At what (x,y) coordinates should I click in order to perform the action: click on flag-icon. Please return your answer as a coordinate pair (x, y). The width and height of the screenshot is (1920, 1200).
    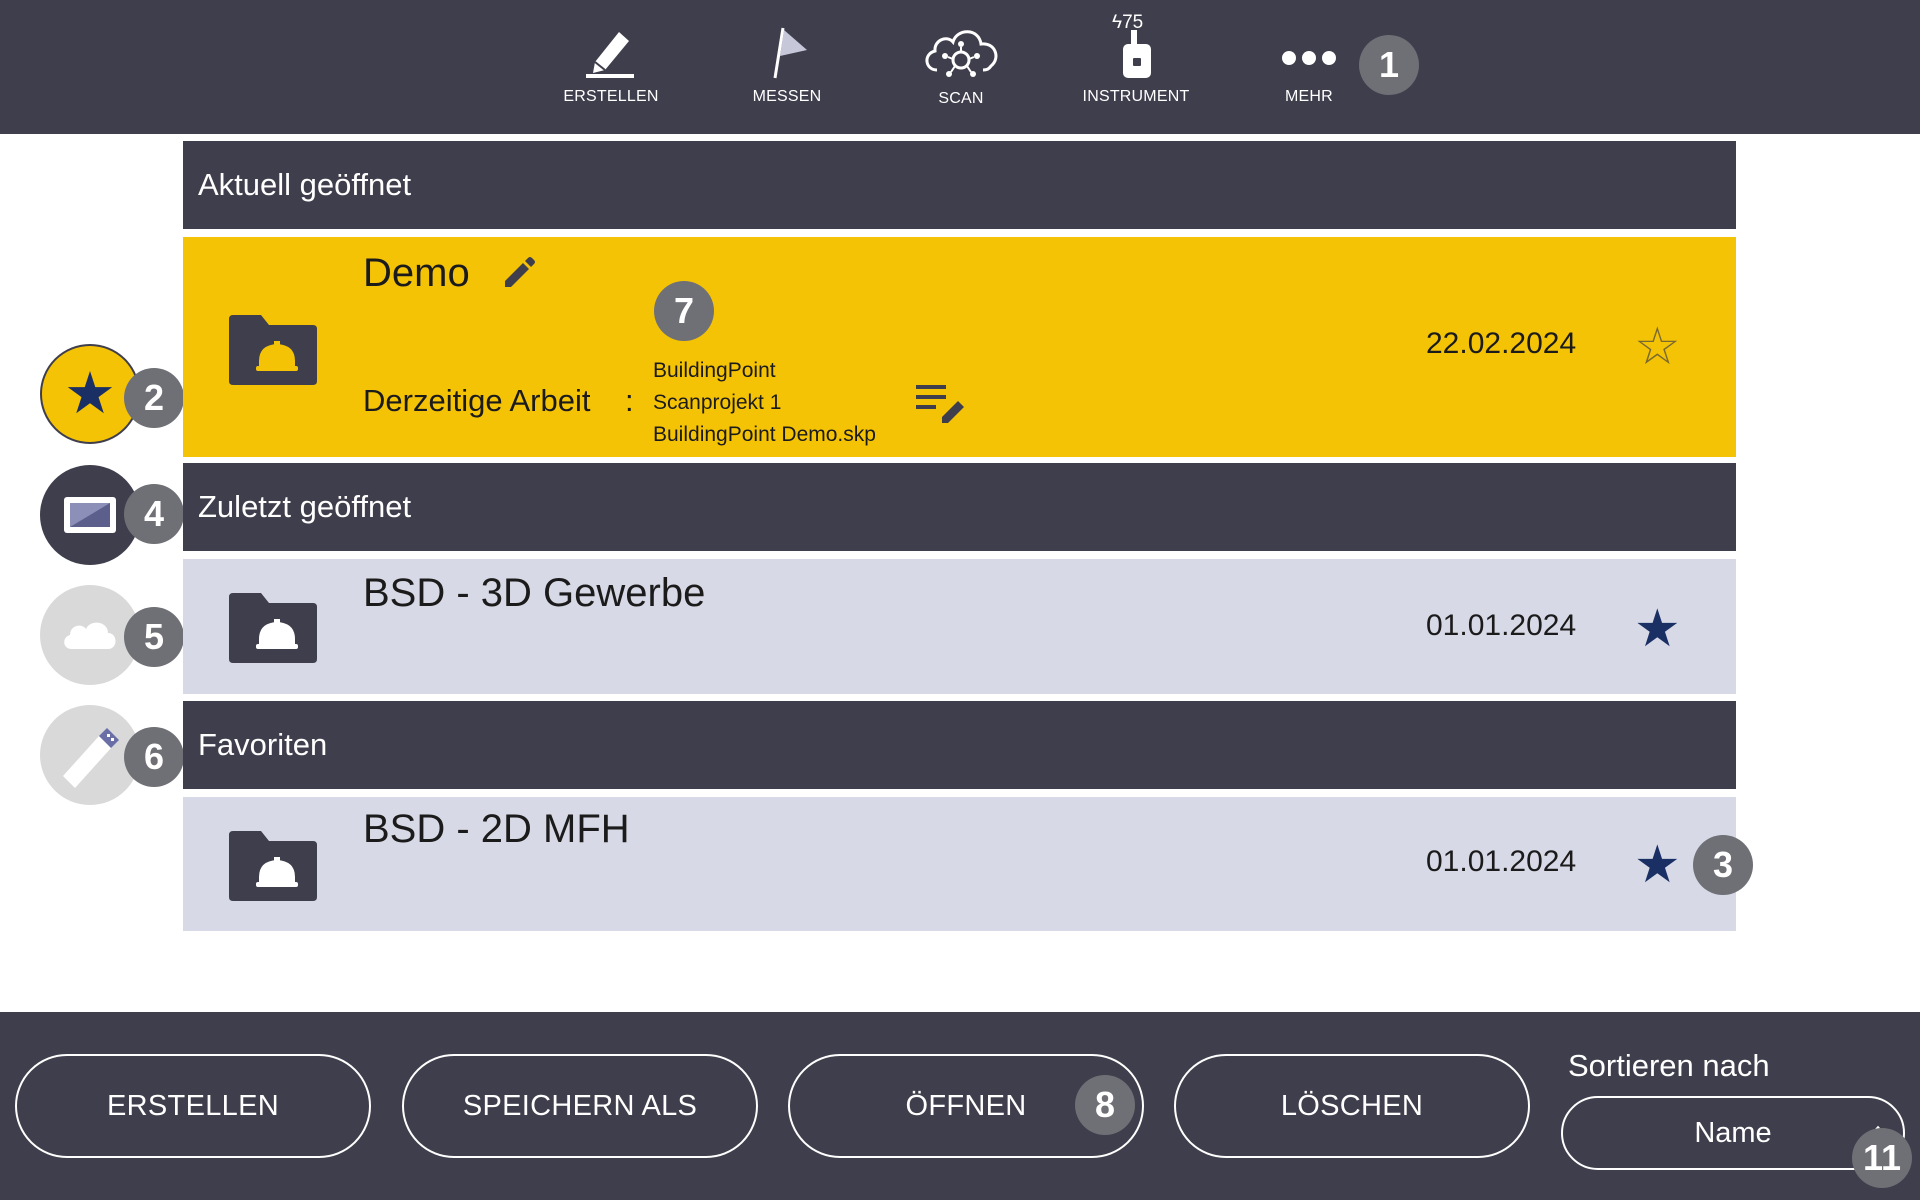
    Looking at the image, I should click on (790, 53).